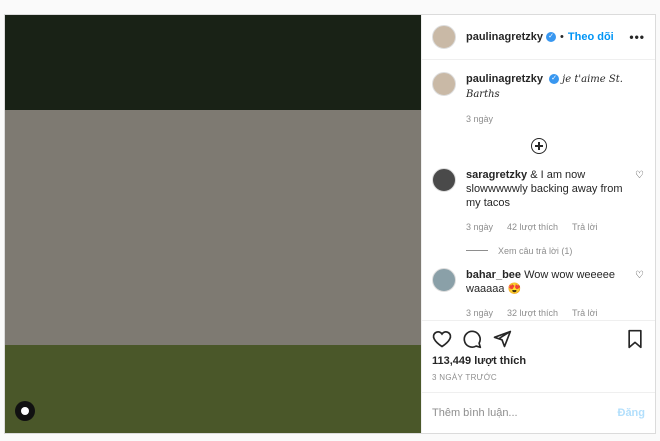 The height and width of the screenshot is (441, 660). I want to click on header-username: paulinagretzky, so click(504, 37).